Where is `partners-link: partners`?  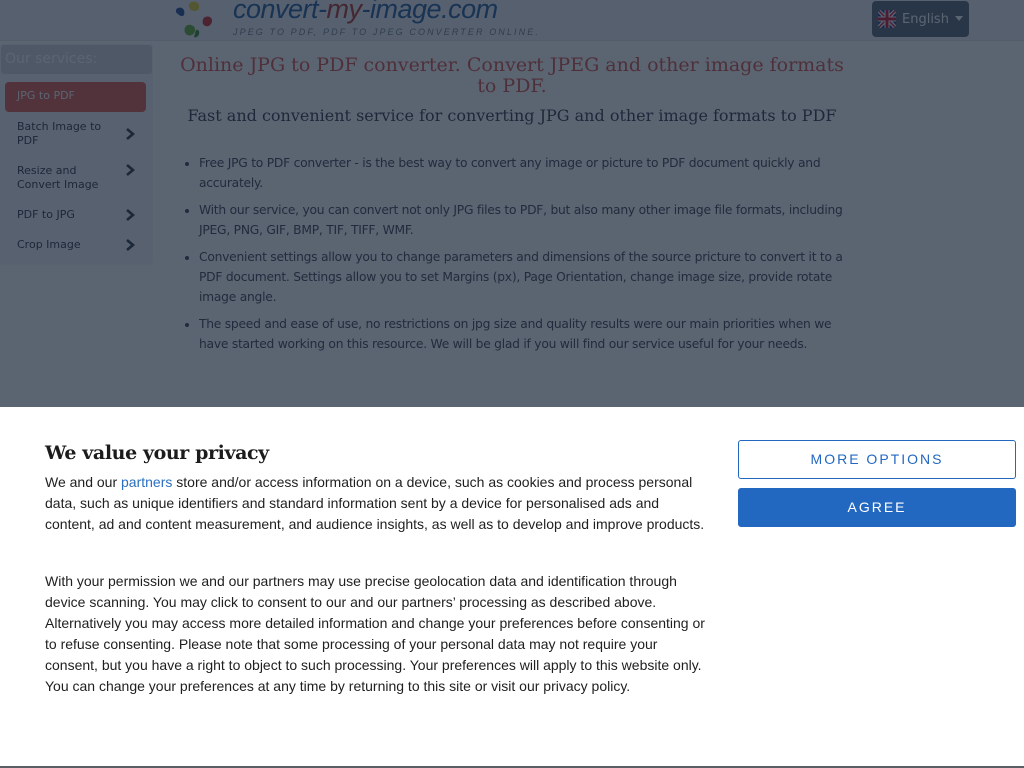 partners-link: partners is located at coordinates (146, 482).